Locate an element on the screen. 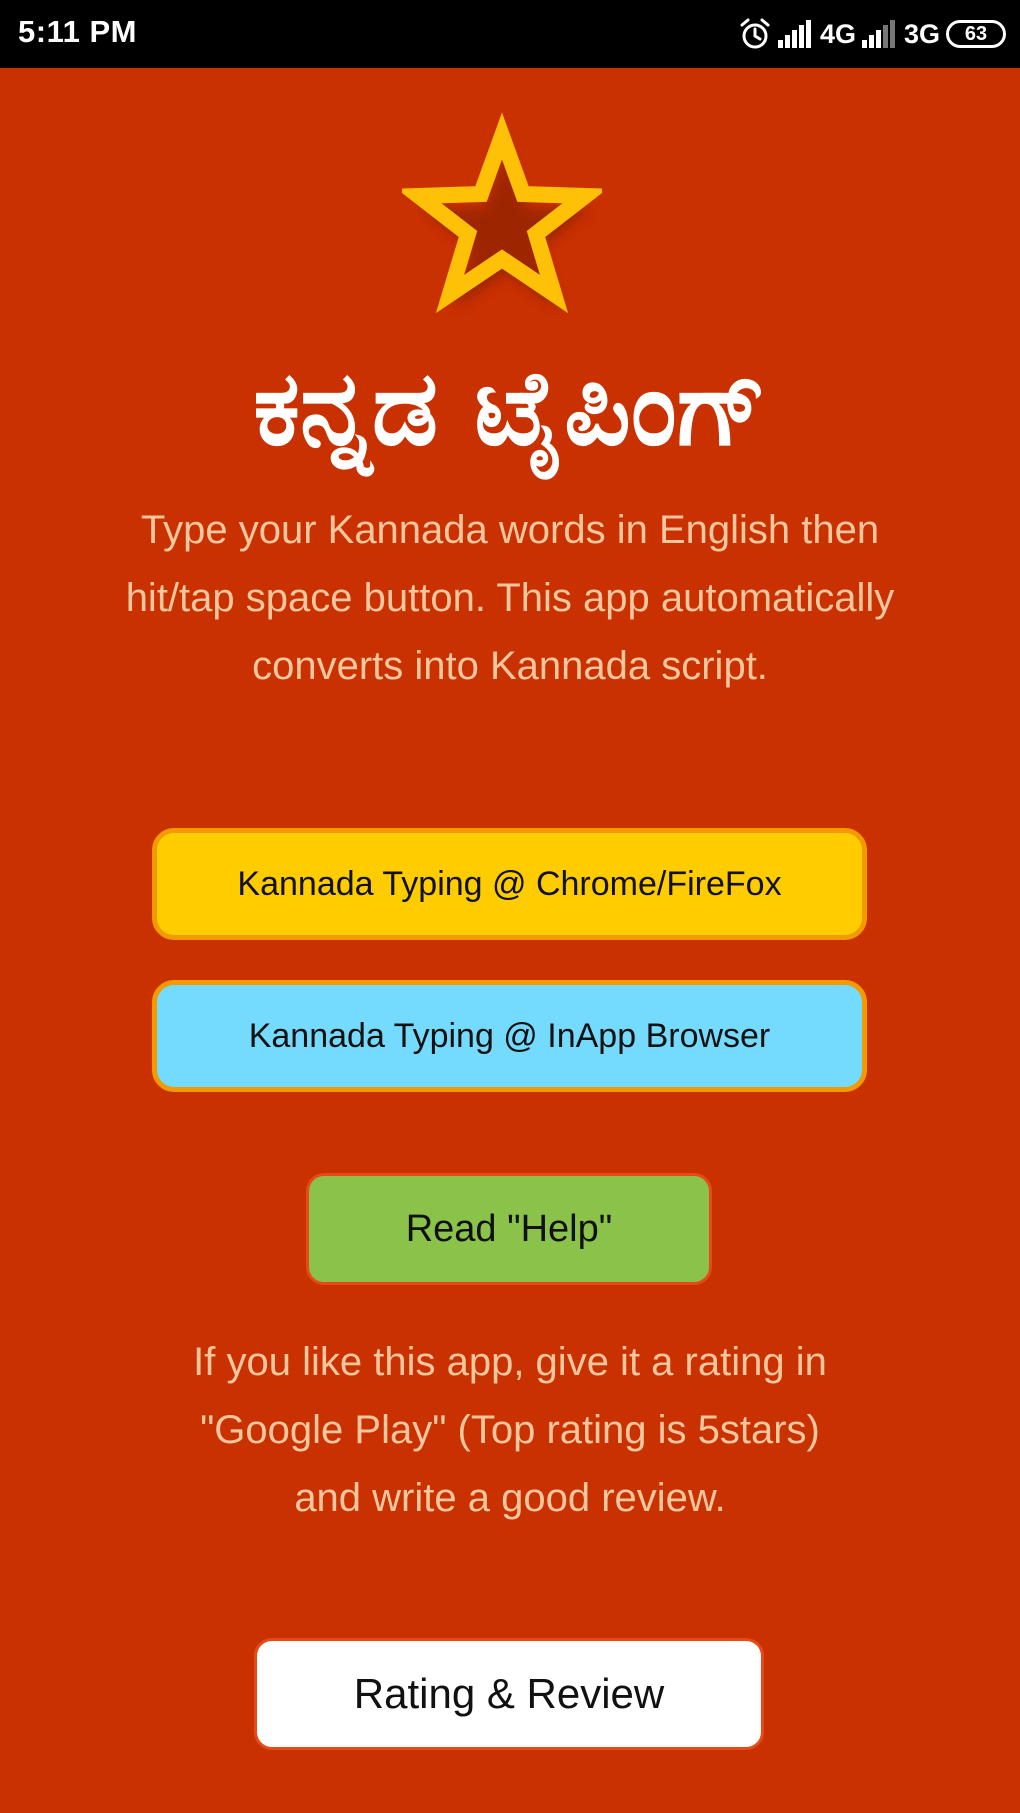 This screenshot has width=1020, height=1813. rating-review-button: Rating & Review is located at coordinates (509, 1694).